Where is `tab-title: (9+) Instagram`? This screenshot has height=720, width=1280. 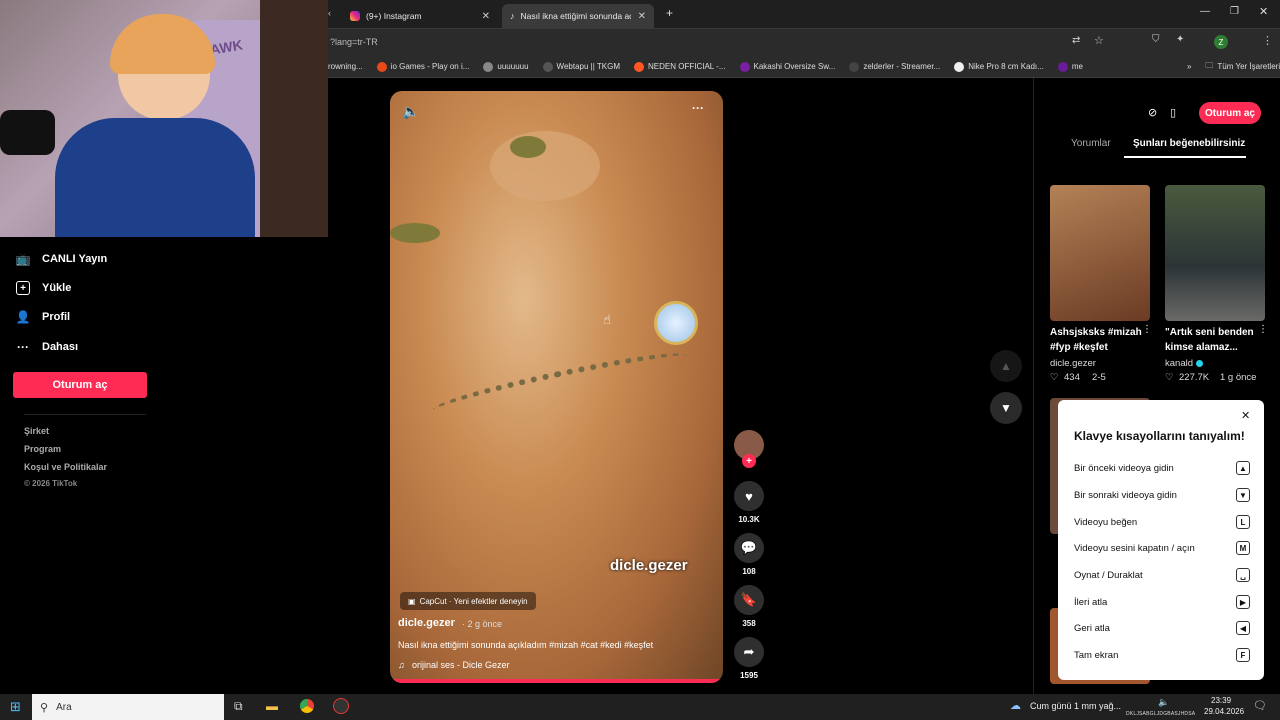 tab-title: (9+) Instagram is located at coordinates (394, 16).